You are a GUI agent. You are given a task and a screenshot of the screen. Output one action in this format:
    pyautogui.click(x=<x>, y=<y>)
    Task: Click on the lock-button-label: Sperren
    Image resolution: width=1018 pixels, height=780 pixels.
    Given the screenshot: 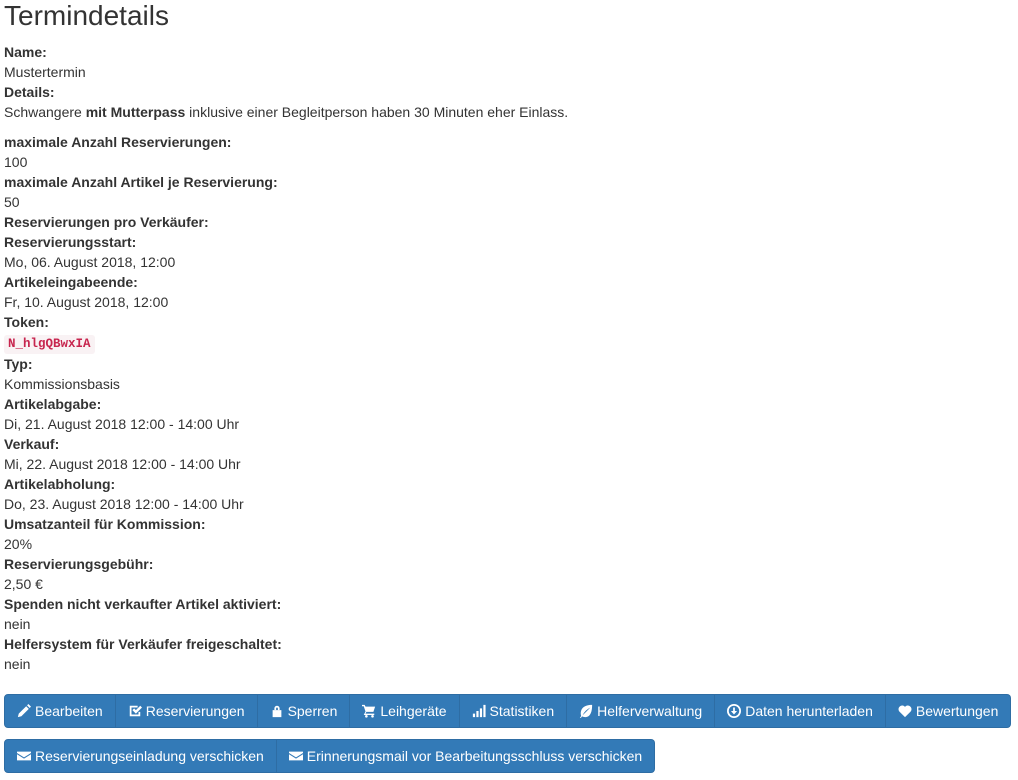 What is the action you would take?
    pyautogui.click(x=312, y=711)
    